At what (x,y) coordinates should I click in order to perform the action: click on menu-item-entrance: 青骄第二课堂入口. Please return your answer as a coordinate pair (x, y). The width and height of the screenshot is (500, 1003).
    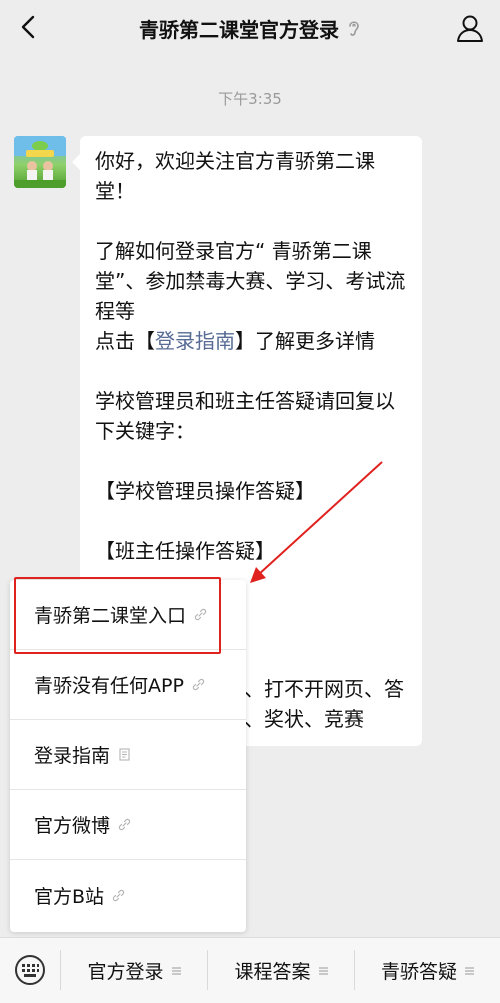
    Looking at the image, I should click on (128, 615).